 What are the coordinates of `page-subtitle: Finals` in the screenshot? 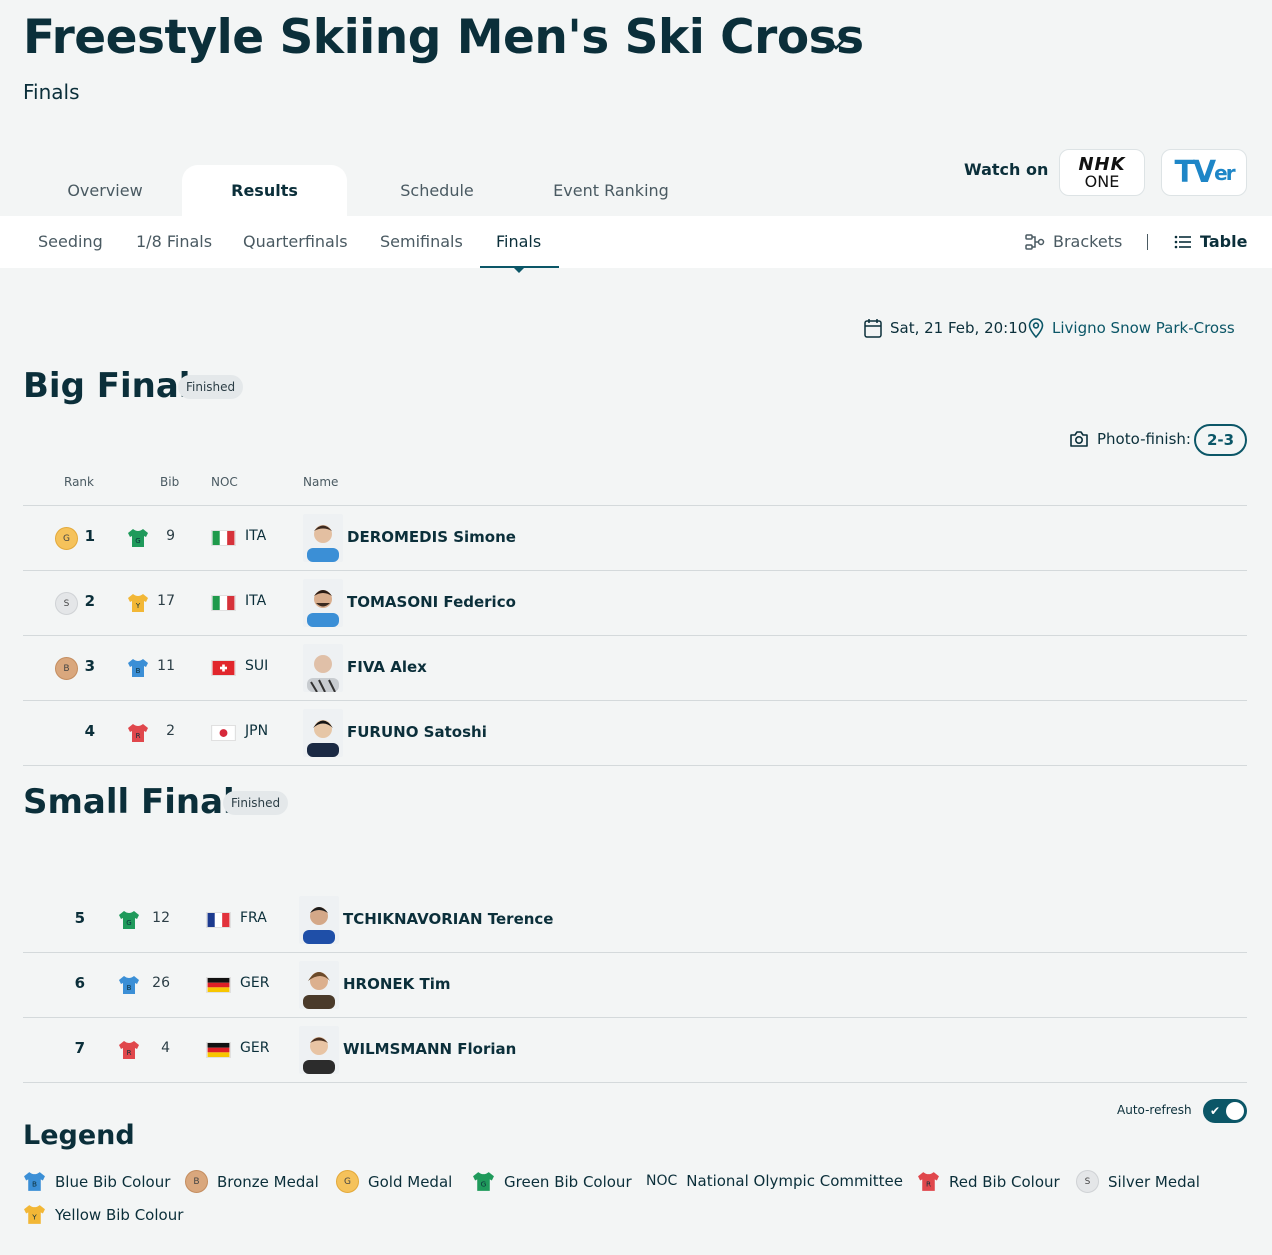 It's located at (51, 92).